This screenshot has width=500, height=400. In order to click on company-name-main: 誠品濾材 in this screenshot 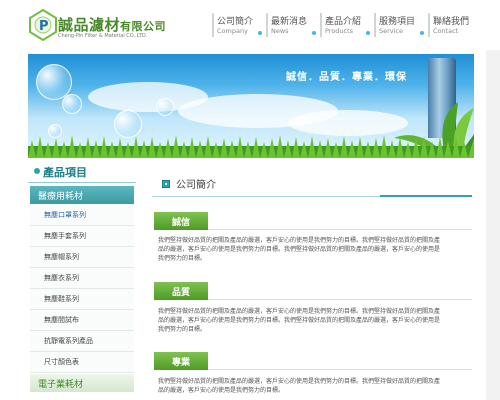, I will do `click(89, 25)`.